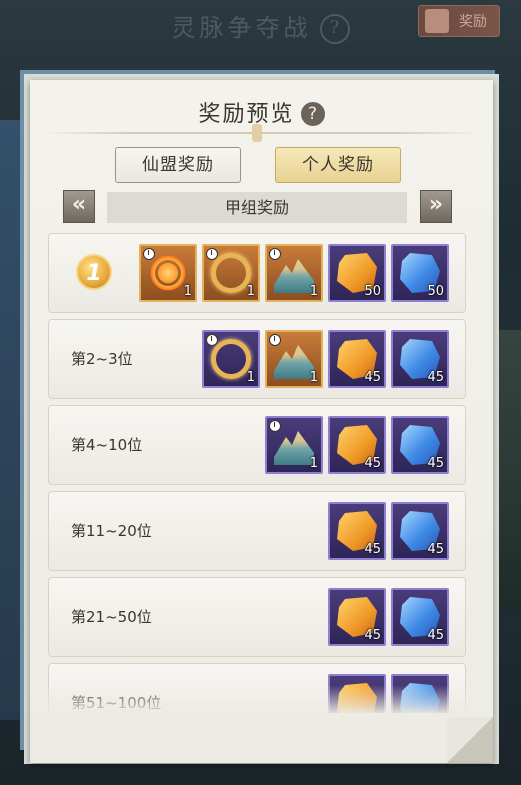  I want to click on rank-label: 第11~20位, so click(111, 531).